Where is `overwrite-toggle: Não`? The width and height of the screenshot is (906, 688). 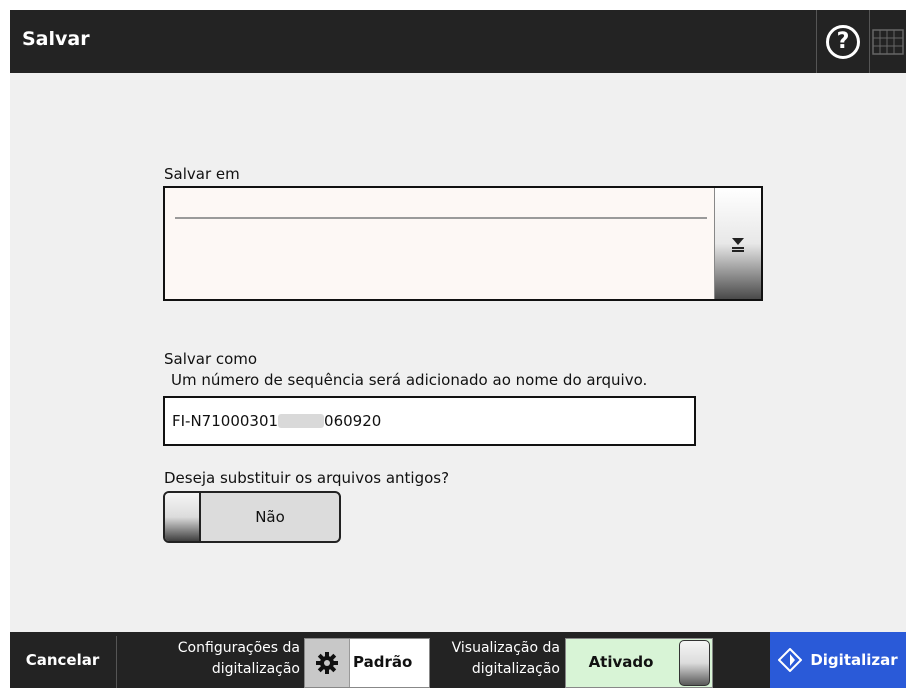
overwrite-toggle: Não is located at coordinates (252, 517).